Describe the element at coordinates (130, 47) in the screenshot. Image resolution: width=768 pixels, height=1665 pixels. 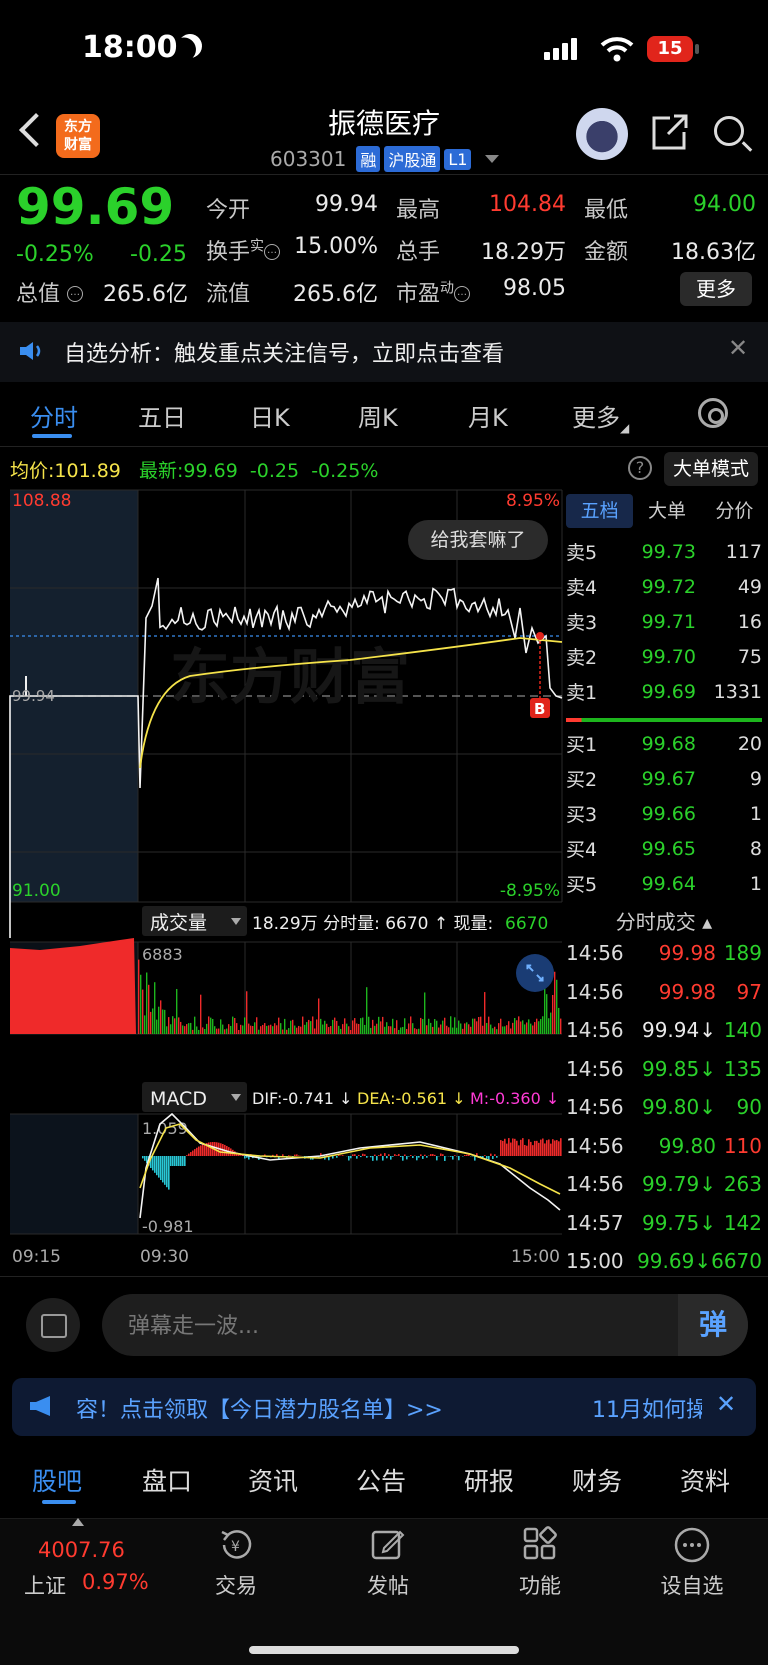
I see `status-time: 18:00` at that location.